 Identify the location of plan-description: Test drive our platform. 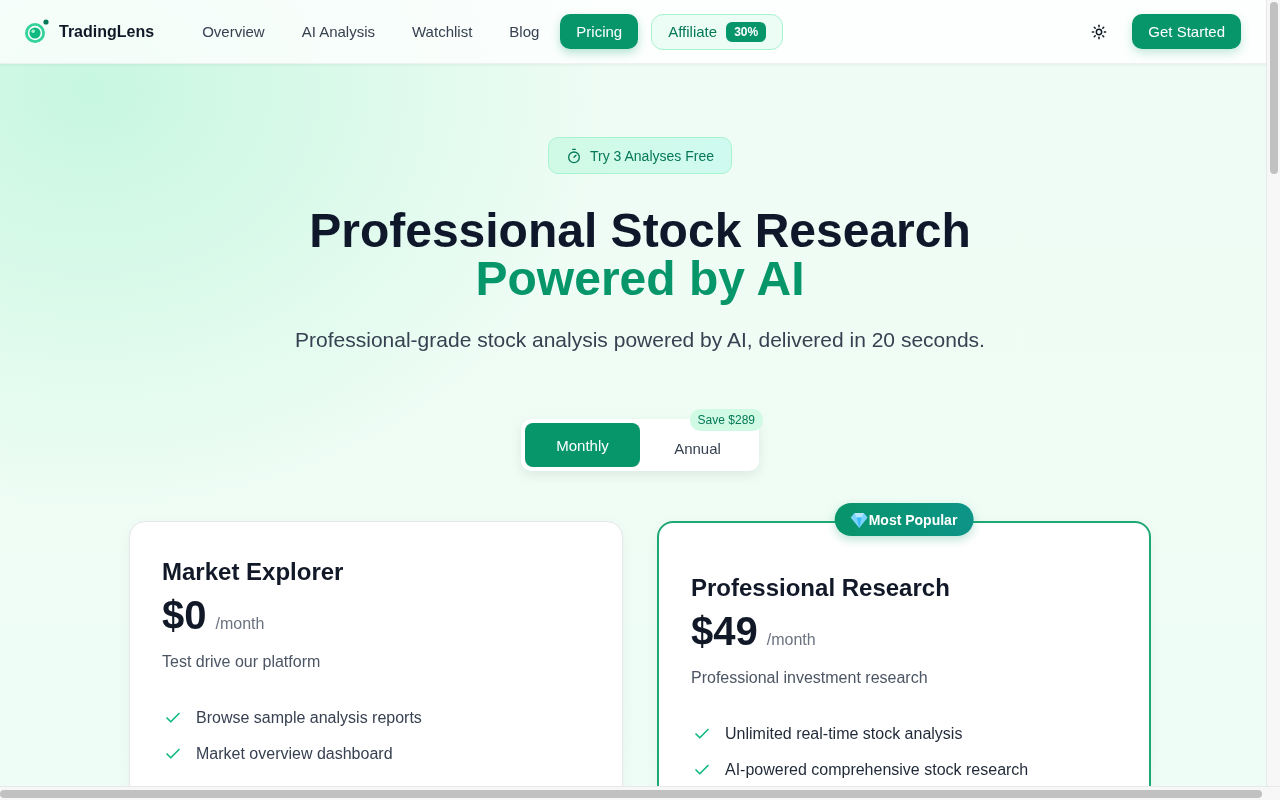
(242, 662).